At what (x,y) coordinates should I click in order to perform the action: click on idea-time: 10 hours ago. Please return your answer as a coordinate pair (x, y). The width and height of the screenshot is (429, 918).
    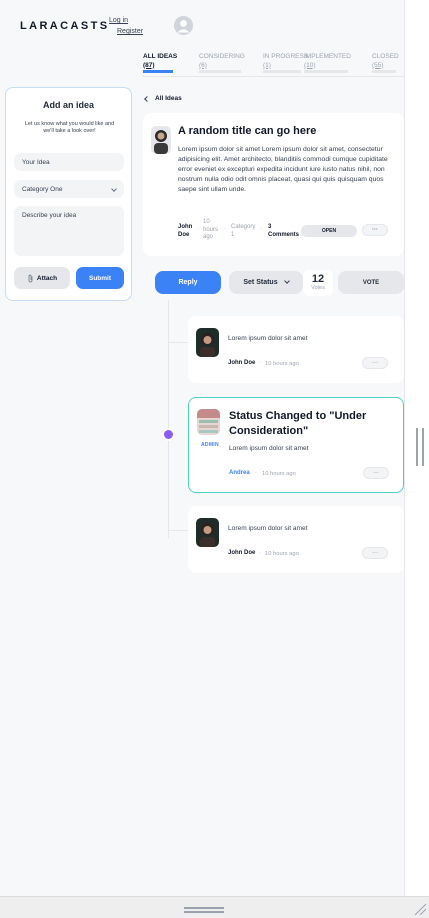
    Looking at the image, I should click on (210, 230).